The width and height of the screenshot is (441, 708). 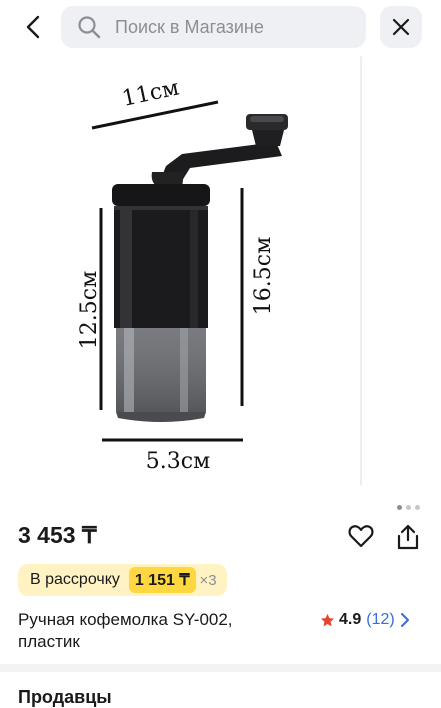 What do you see at coordinates (230, 27) in the screenshot?
I see `search-input` at bounding box center [230, 27].